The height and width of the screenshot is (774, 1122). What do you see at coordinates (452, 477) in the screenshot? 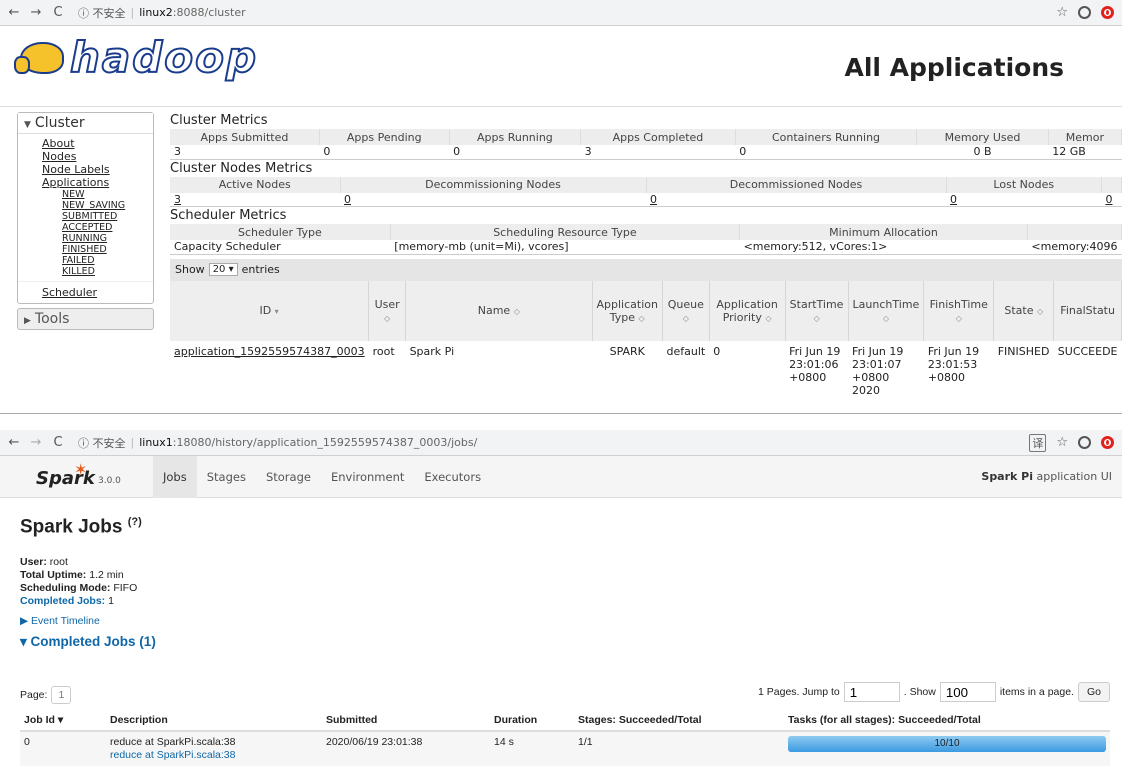
I see `tab-executors: Executors` at bounding box center [452, 477].